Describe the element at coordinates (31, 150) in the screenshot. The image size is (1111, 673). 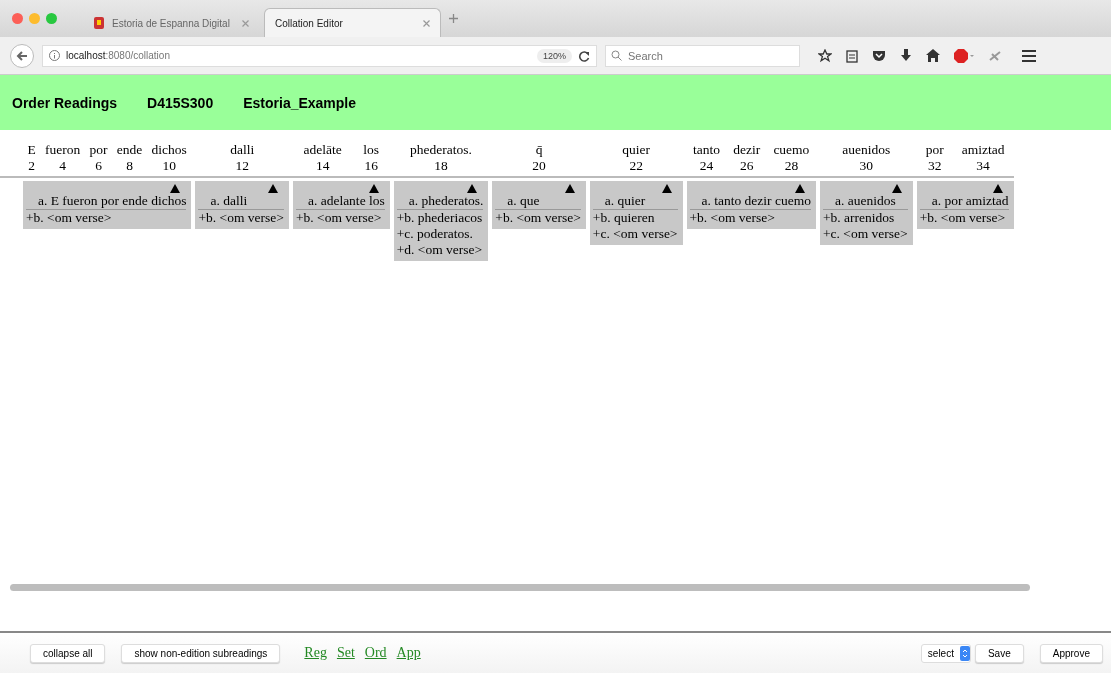
I see `token-word: E` at that location.